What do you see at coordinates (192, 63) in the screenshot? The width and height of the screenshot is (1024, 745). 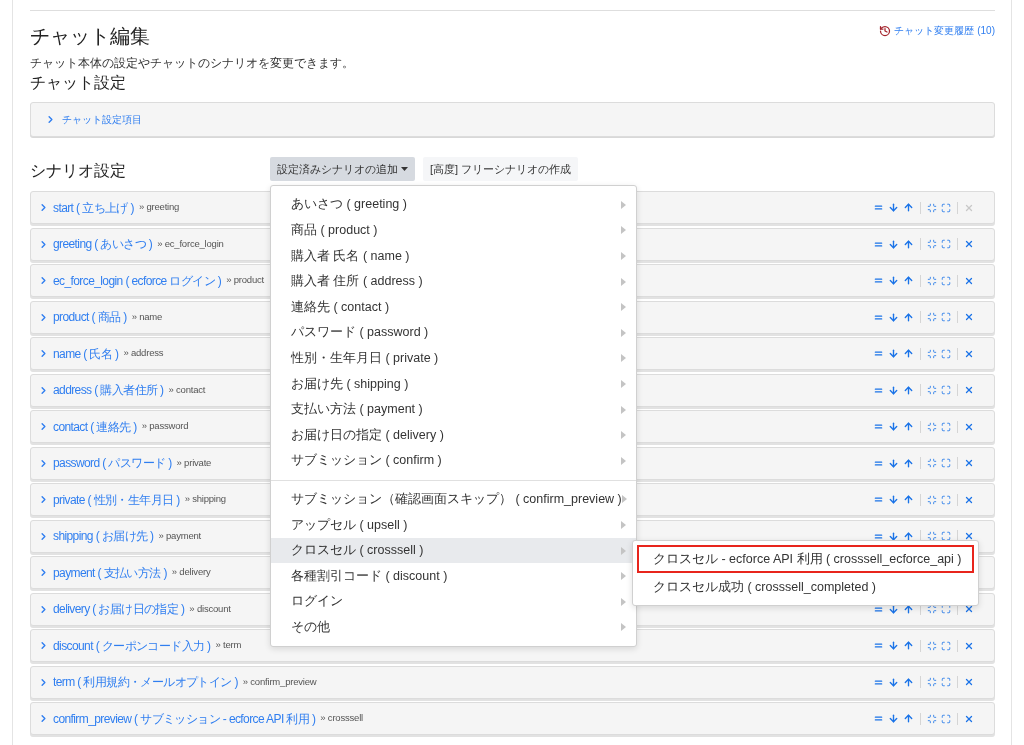 I see `page-description: チャット本体の設定やチャットのシナリオを変更できます。` at bounding box center [192, 63].